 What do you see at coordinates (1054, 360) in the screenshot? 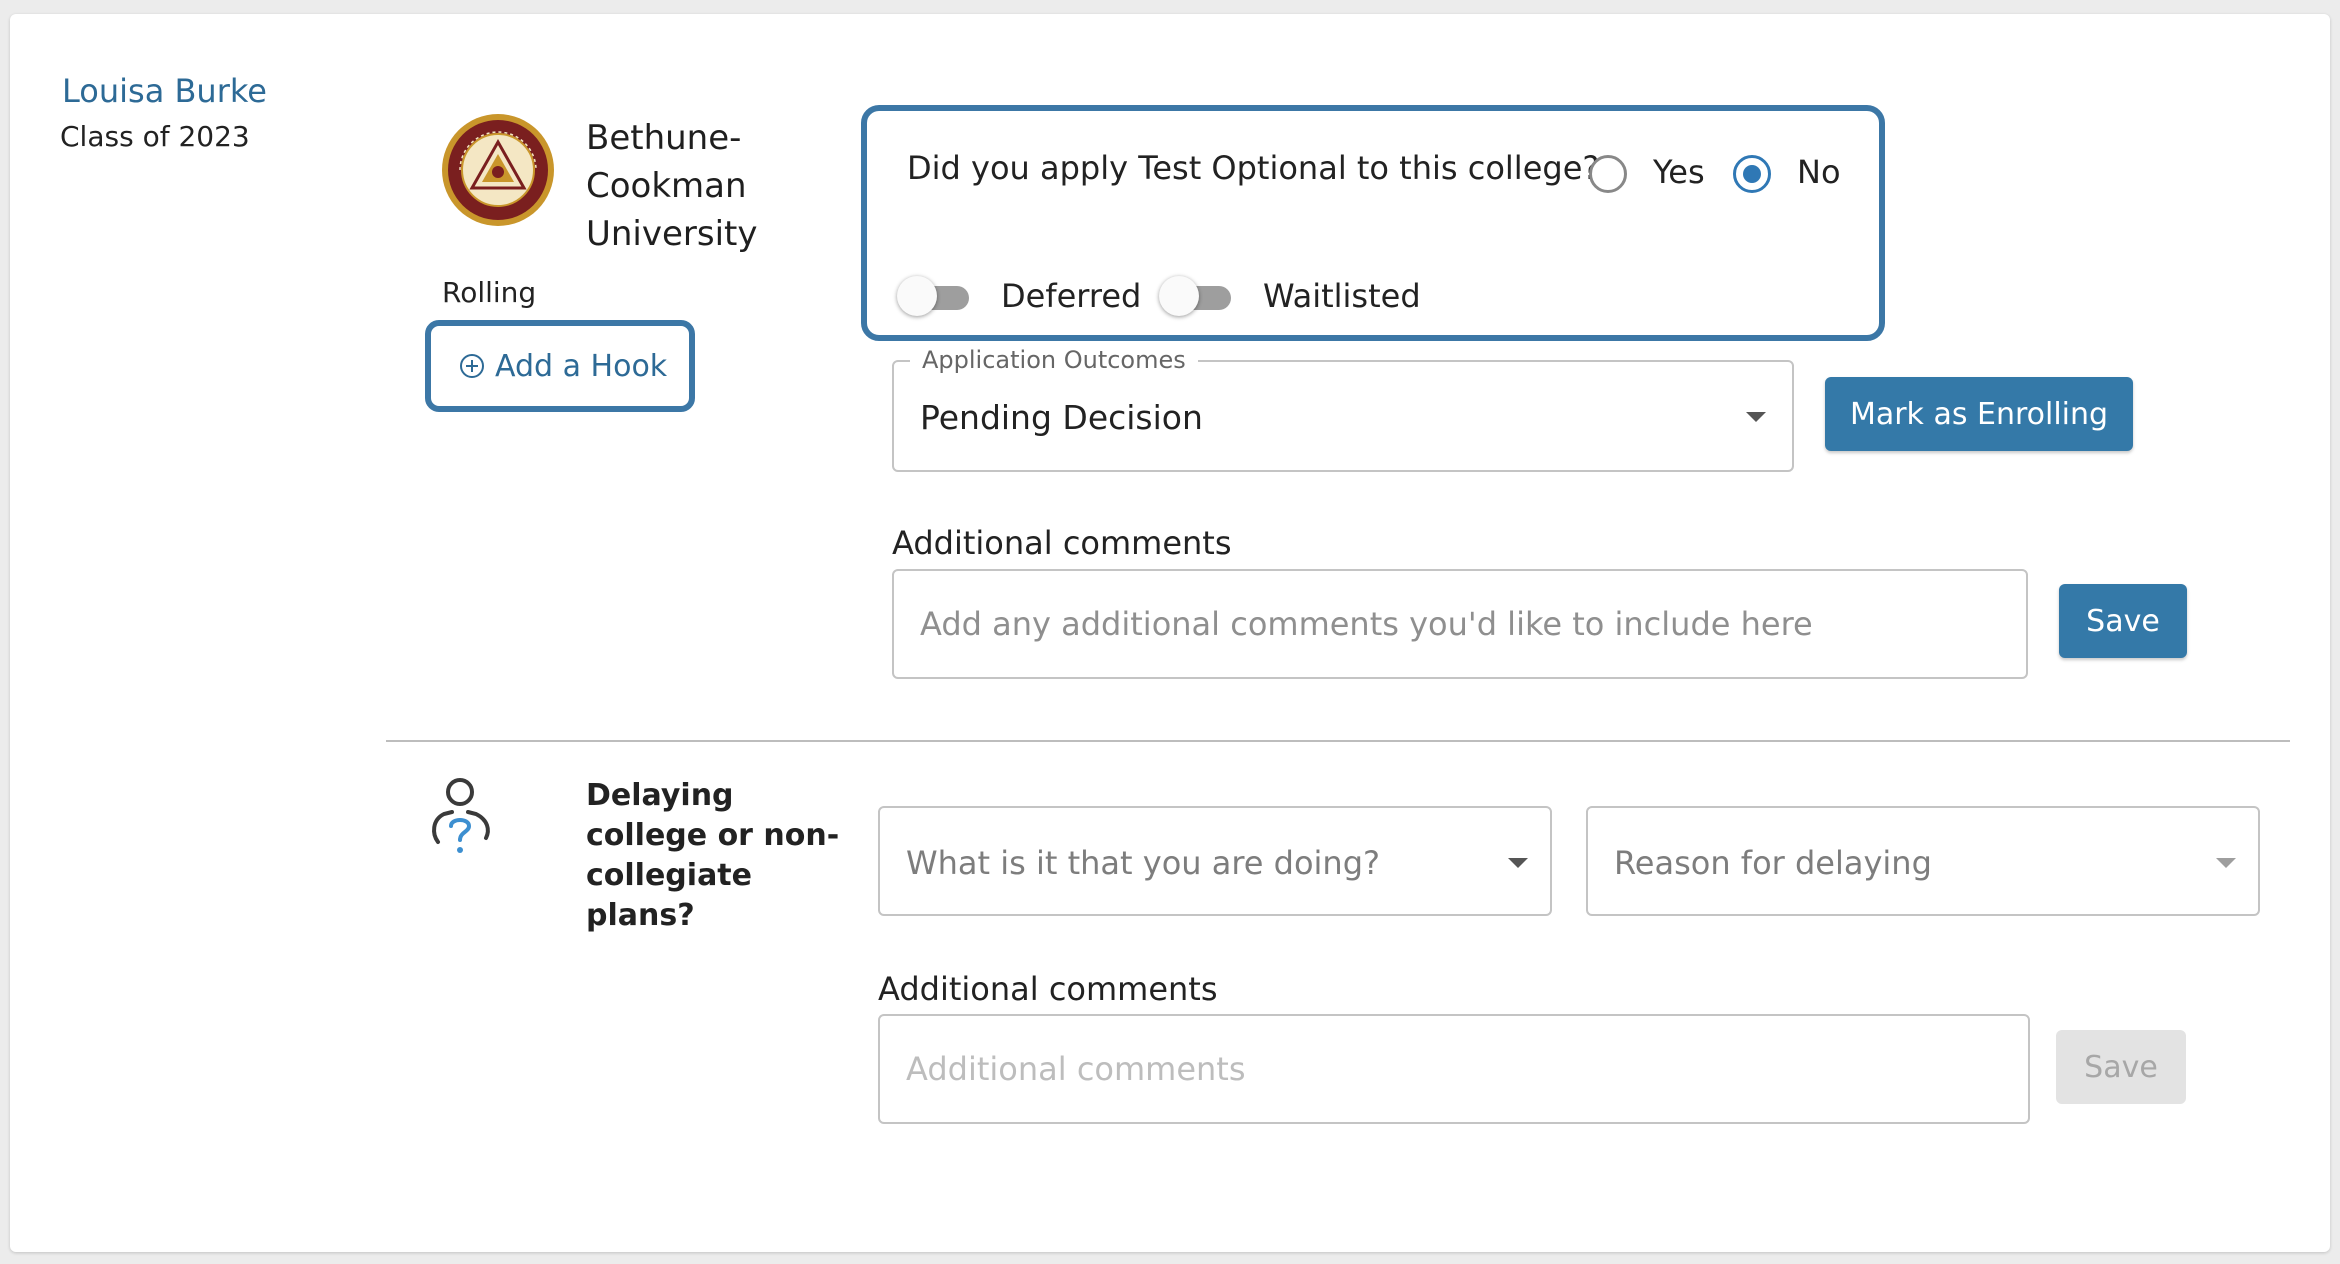
I see `application-outcomes-legend: Application Outcomes` at bounding box center [1054, 360].